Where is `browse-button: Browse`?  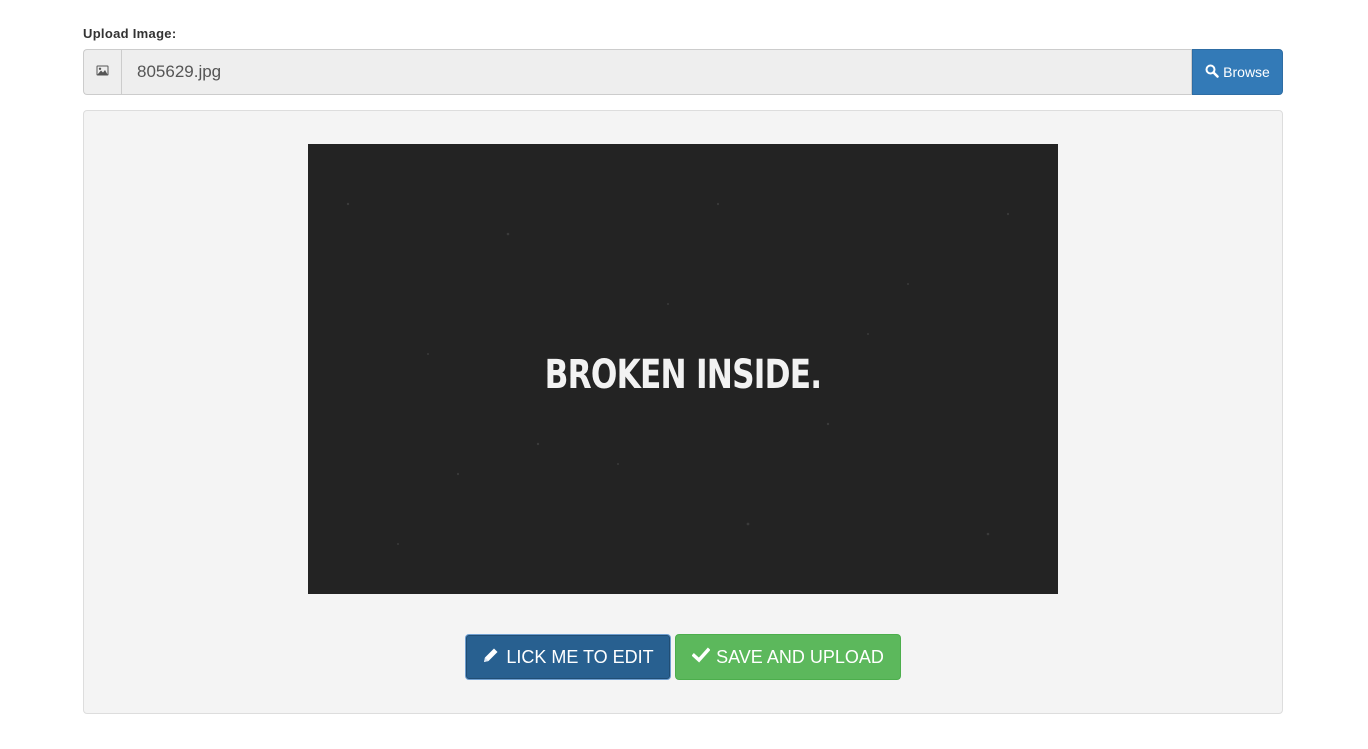 browse-button: Browse is located at coordinates (1237, 72).